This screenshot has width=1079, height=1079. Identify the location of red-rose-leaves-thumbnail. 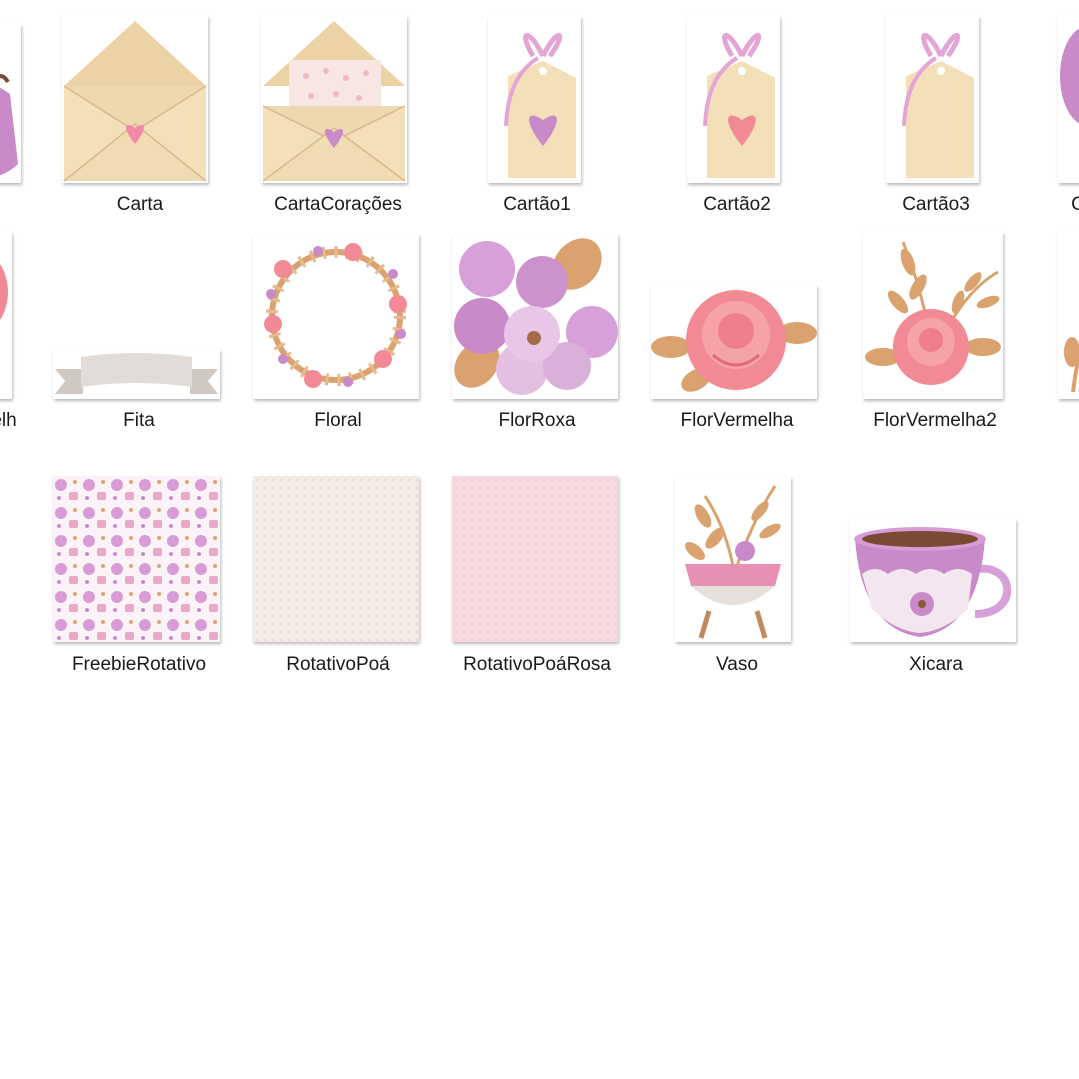
(933, 315).